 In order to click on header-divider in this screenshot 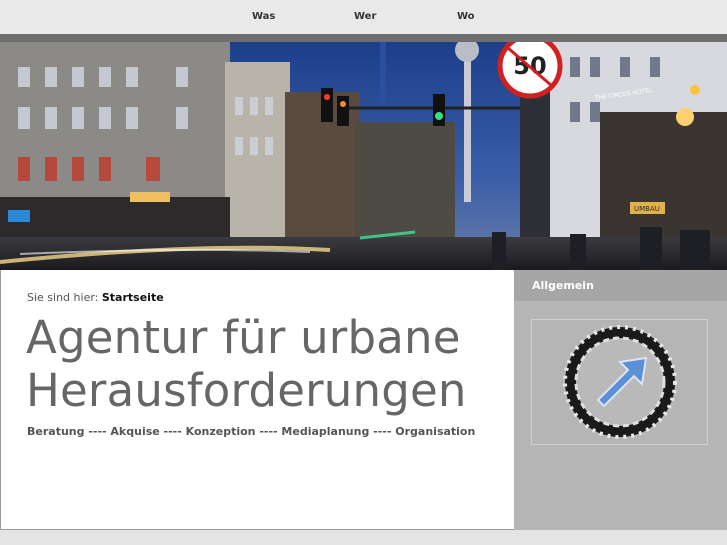, I will do `click(363, 38)`.